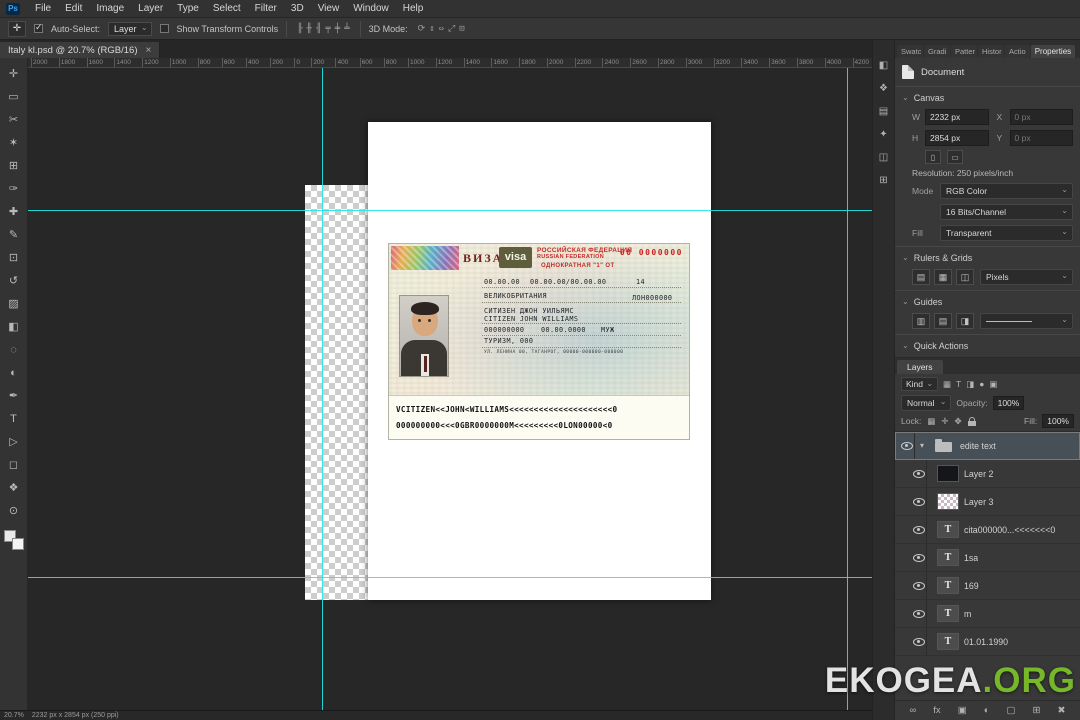  Describe the element at coordinates (14, 464) in the screenshot. I see `shape-tool: ◻` at that location.